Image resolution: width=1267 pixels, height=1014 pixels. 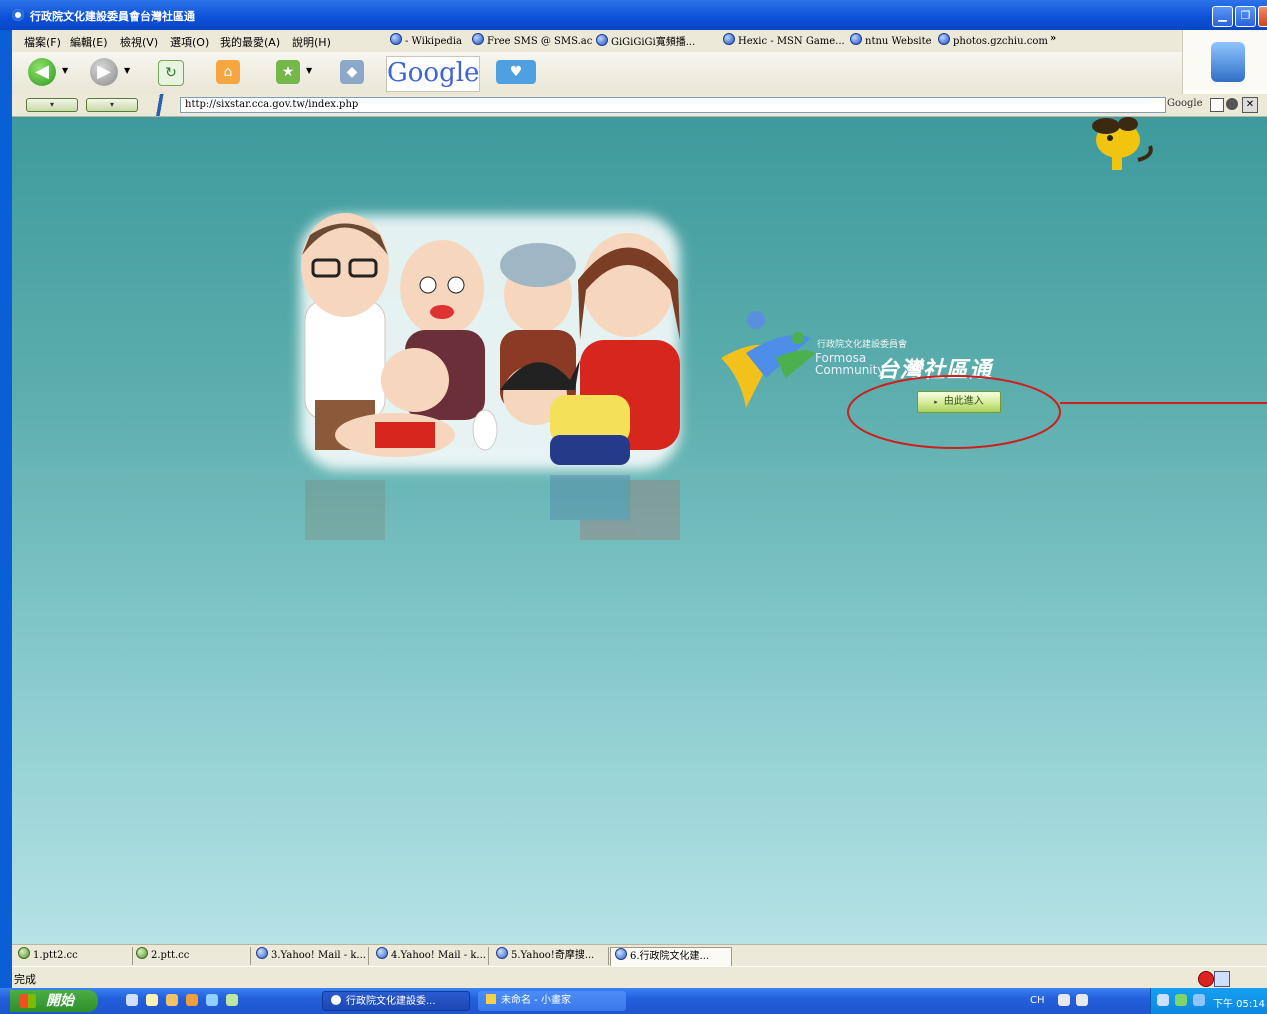 What do you see at coordinates (89, 42) in the screenshot?
I see `menu-edit: 編輯(E)` at bounding box center [89, 42].